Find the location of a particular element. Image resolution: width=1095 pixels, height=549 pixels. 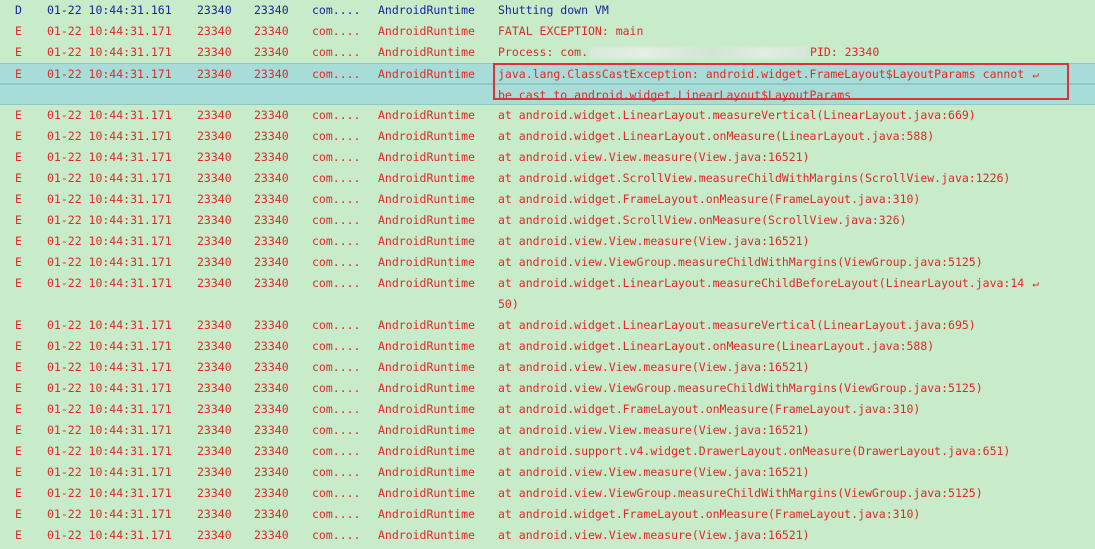

wrap-arrow-icon: ↵ is located at coordinates (1035, 283).